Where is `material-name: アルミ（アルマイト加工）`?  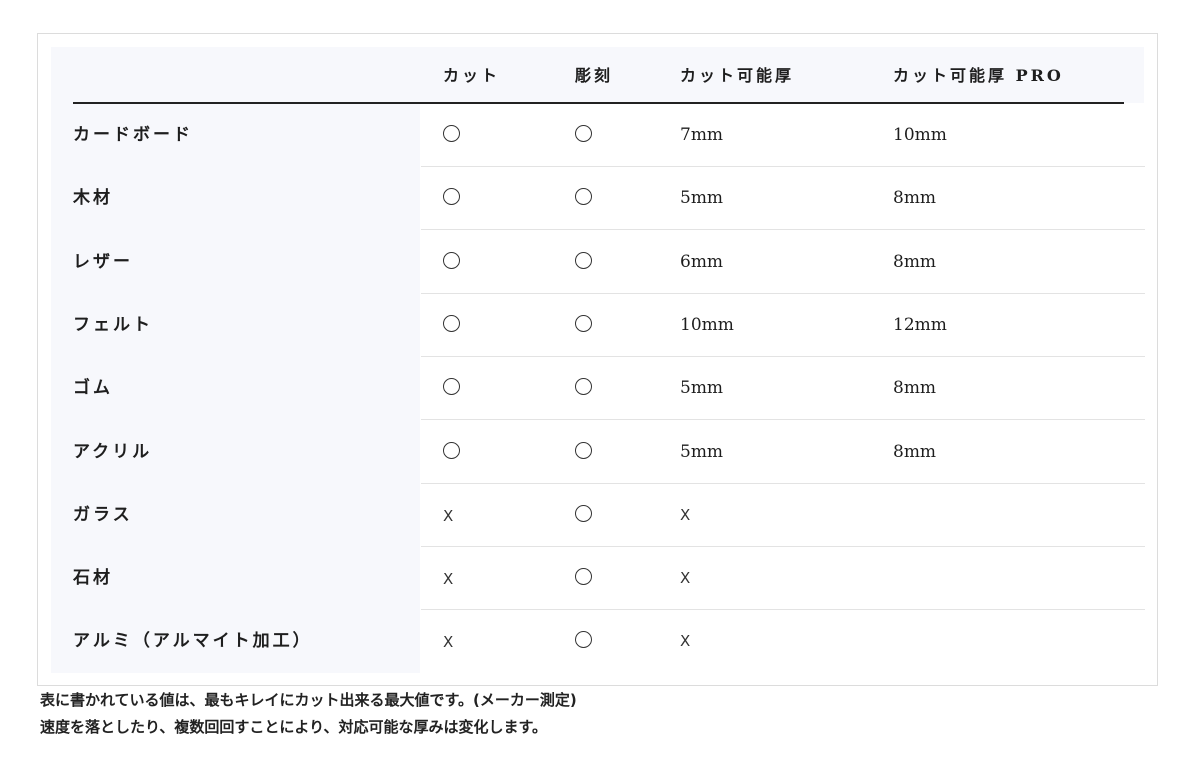 material-name: アルミ（アルマイト加工） is located at coordinates (193, 641).